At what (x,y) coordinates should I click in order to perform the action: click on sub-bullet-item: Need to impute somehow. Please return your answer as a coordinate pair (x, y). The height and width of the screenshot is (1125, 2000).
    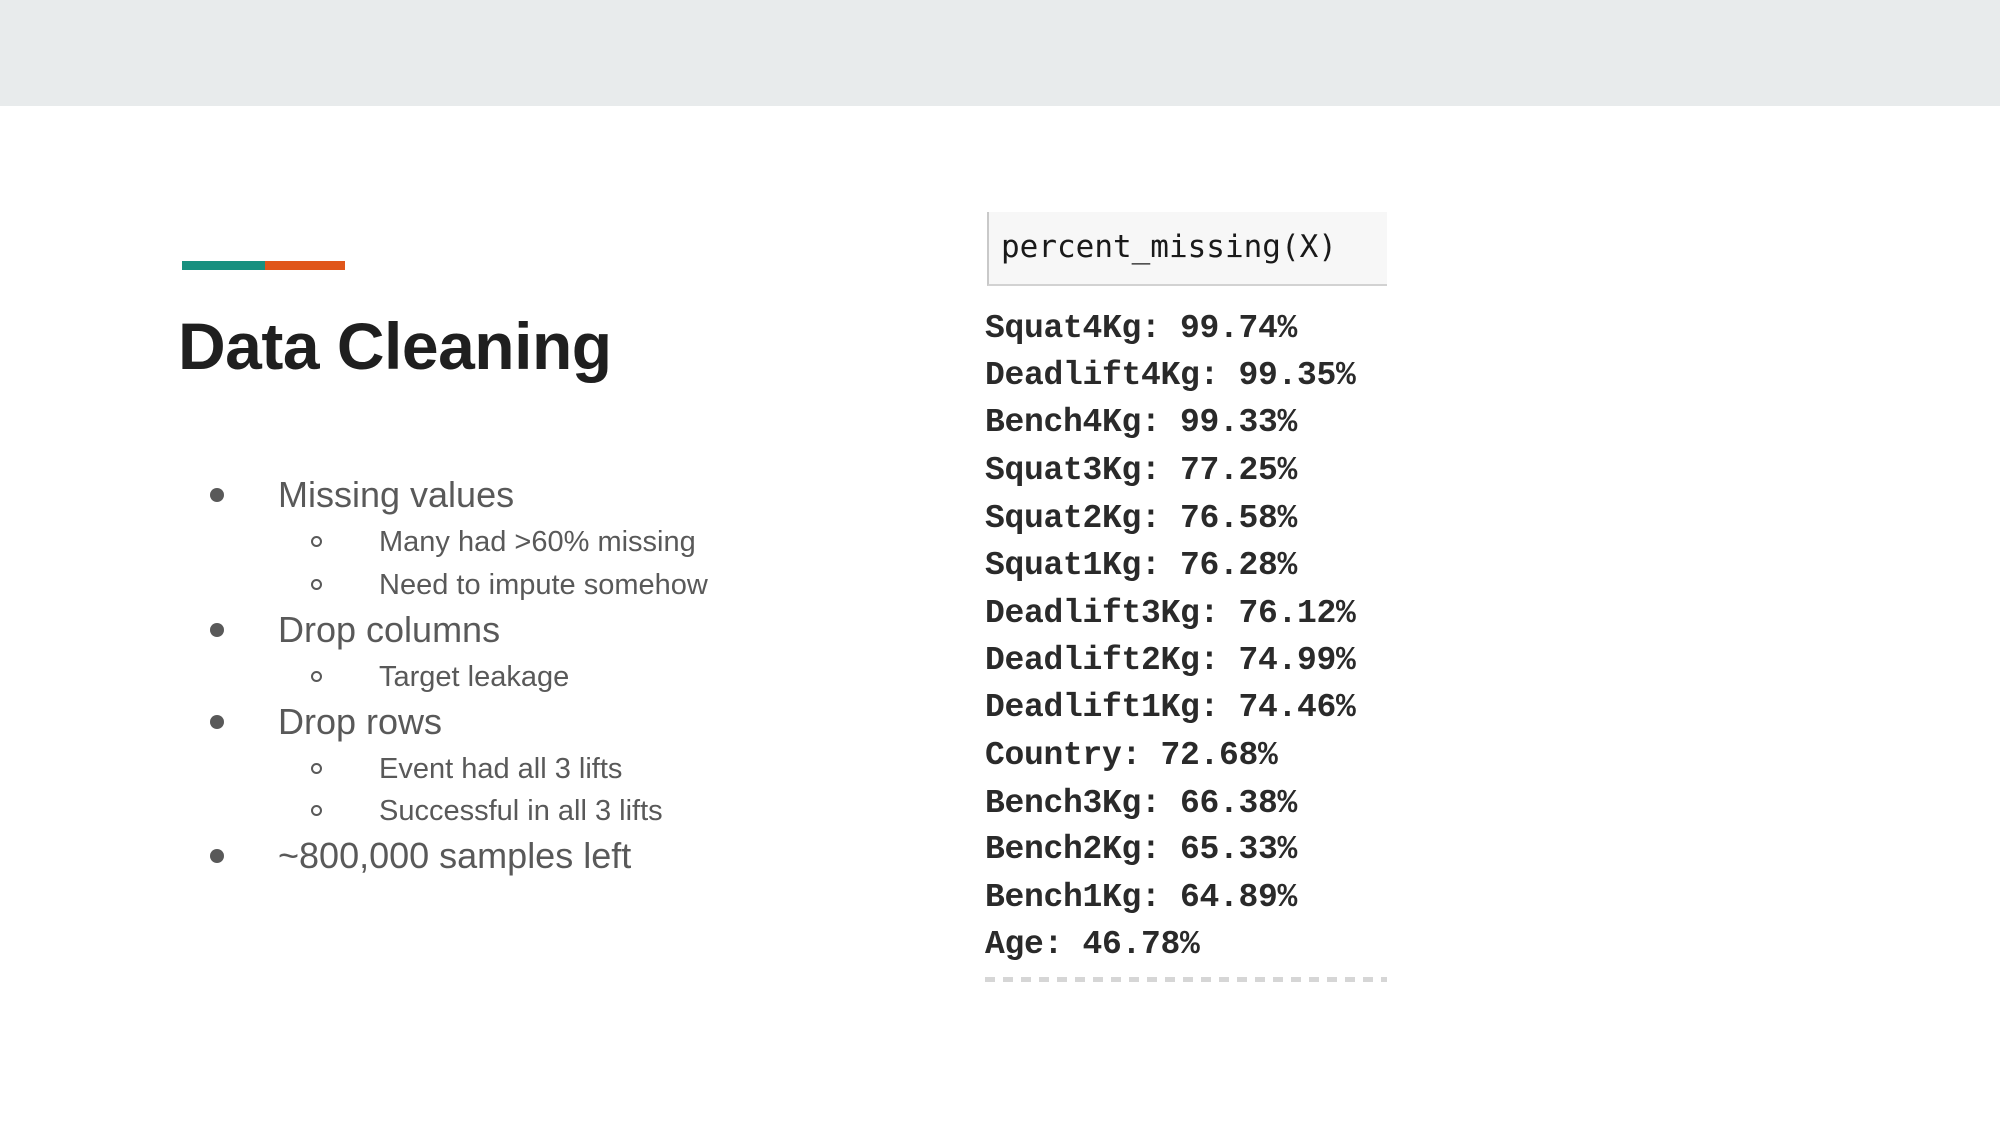
    Looking at the image, I should click on (509, 585).